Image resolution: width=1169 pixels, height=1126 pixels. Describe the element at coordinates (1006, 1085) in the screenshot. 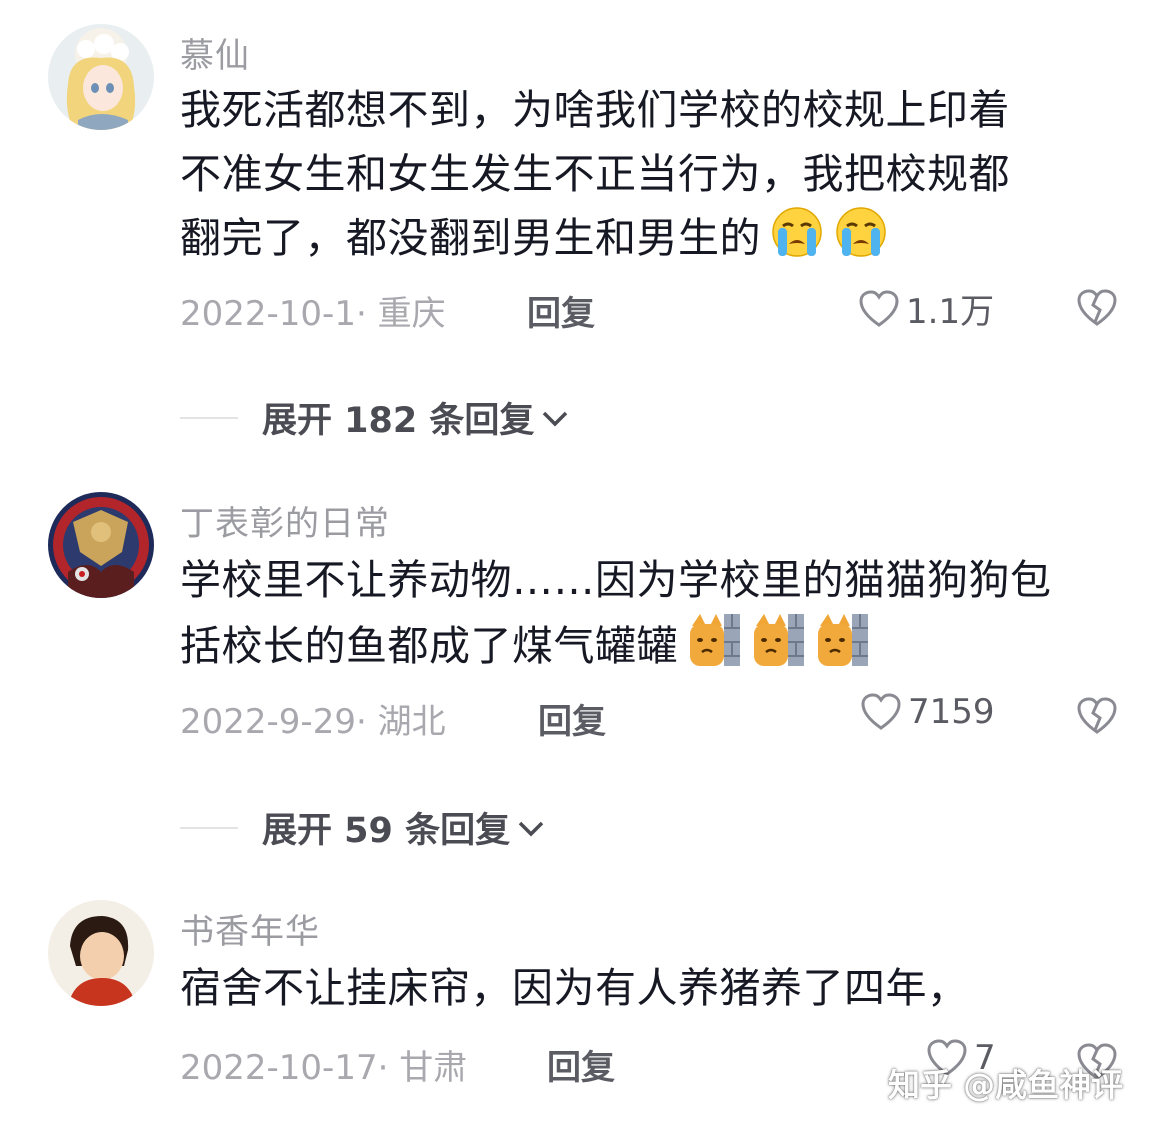

I see `watermark: 知乎 @咸鱼神评` at that location.